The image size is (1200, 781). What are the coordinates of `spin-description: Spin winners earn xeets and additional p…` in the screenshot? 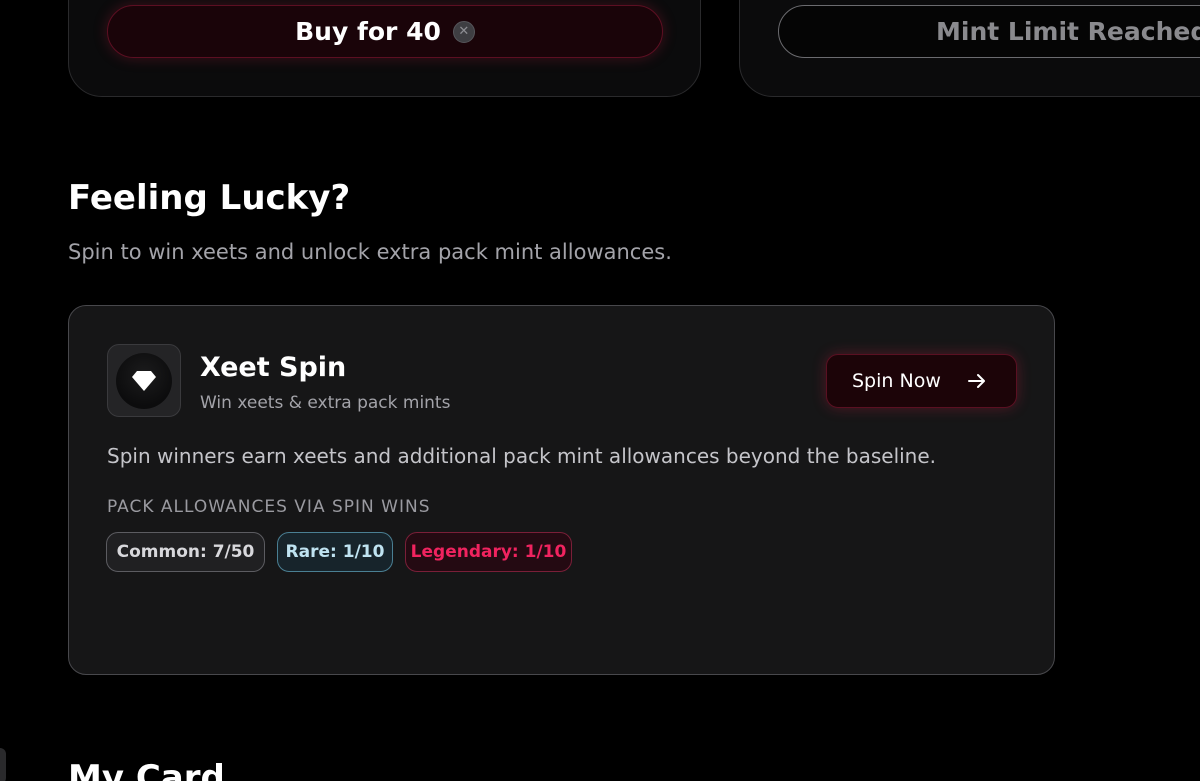 It's located at (522, 456).